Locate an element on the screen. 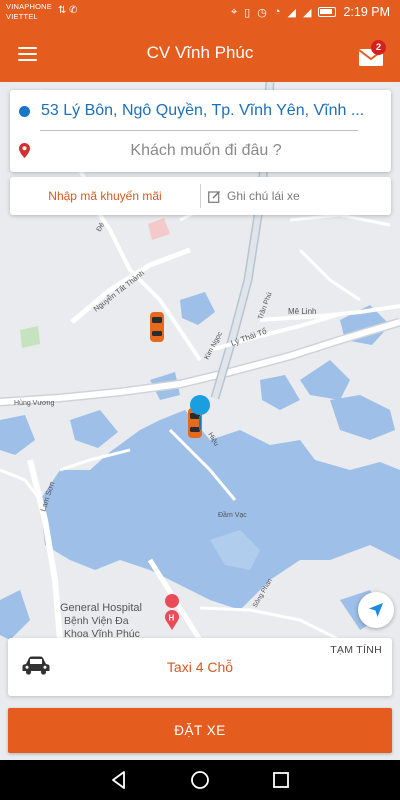 The width and height of the screenshot is (400, 800). back-icon is located at coordinates (119, 780).